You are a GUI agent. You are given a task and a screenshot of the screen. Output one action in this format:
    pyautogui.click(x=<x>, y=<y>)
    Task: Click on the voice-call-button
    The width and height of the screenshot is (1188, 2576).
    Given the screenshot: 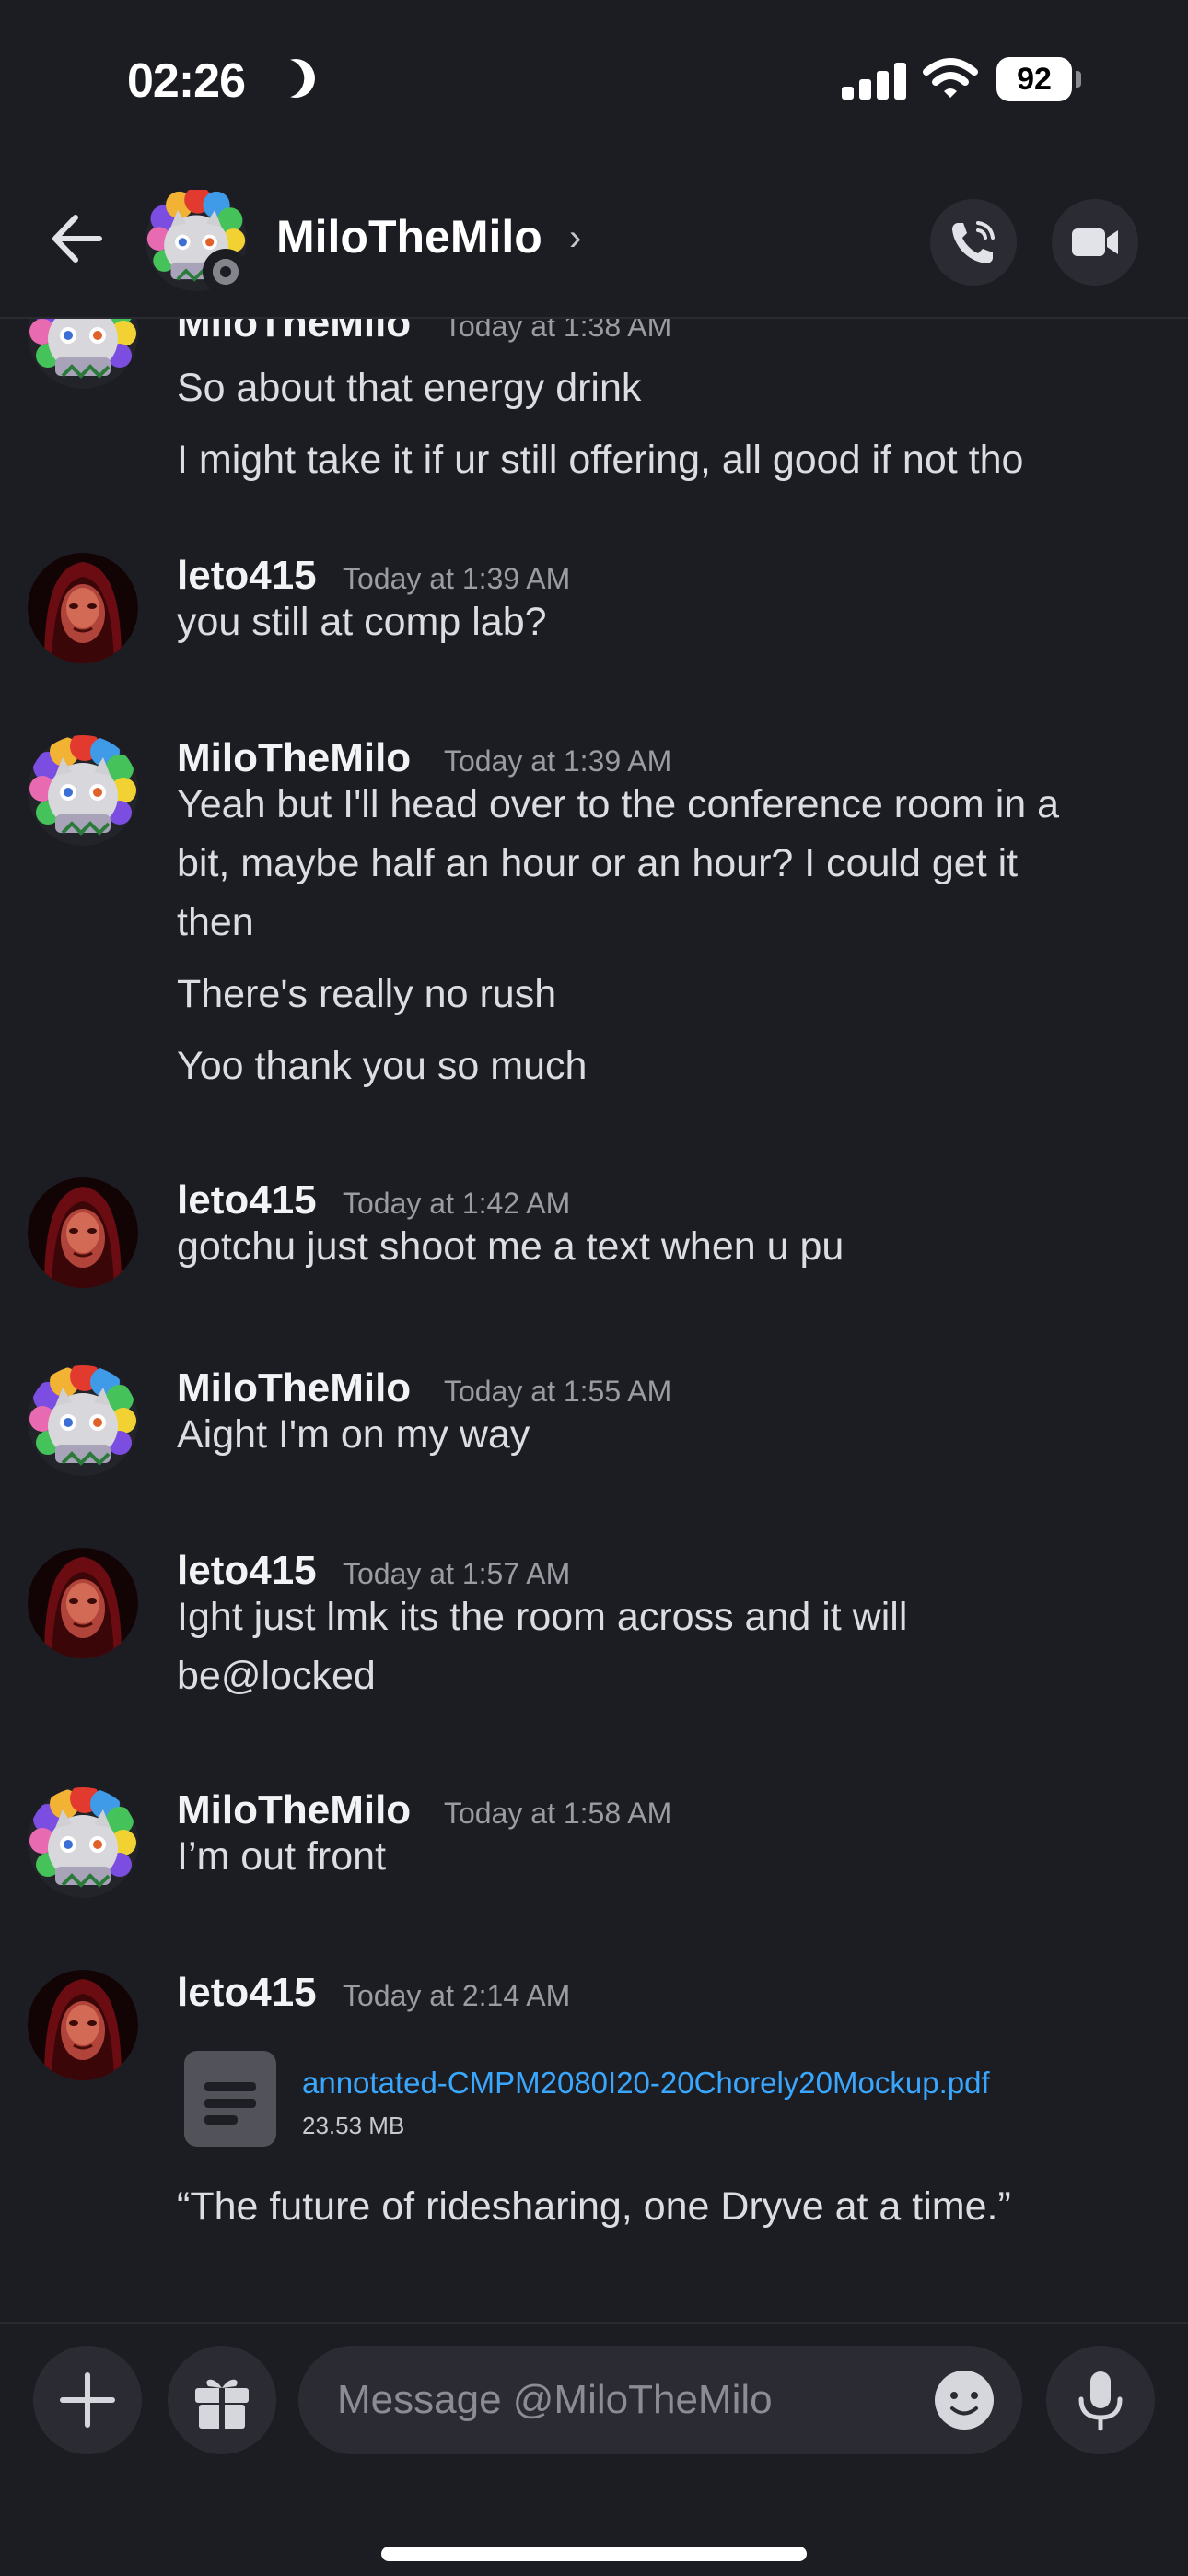 What is the action you would take?
    pyautogui.click(x=973, y=243)
    